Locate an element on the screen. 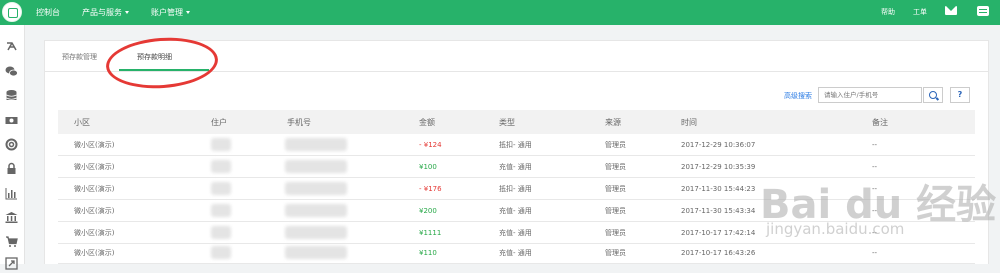  nav-account-management-label: 账户管理 is located at coordinates (167, 12).